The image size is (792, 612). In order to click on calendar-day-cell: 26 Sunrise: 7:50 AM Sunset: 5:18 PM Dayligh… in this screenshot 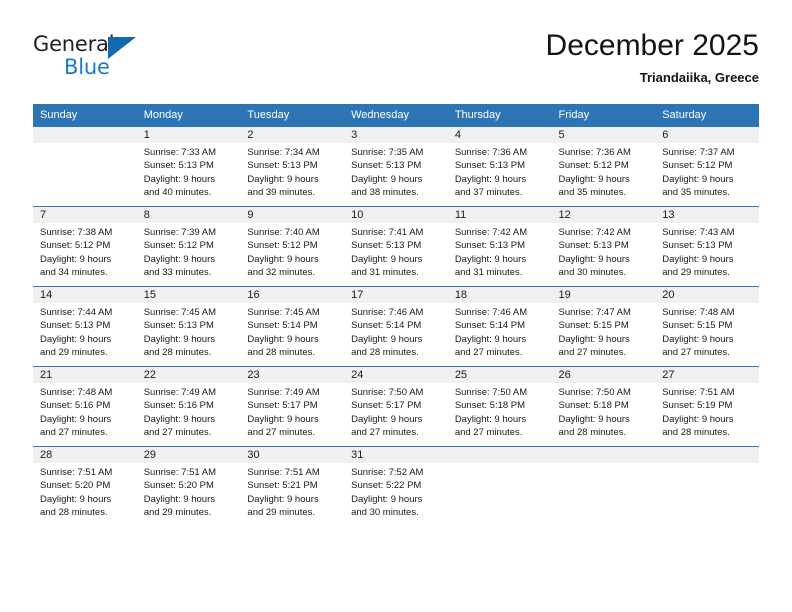, I will do `click(603, 406)`.